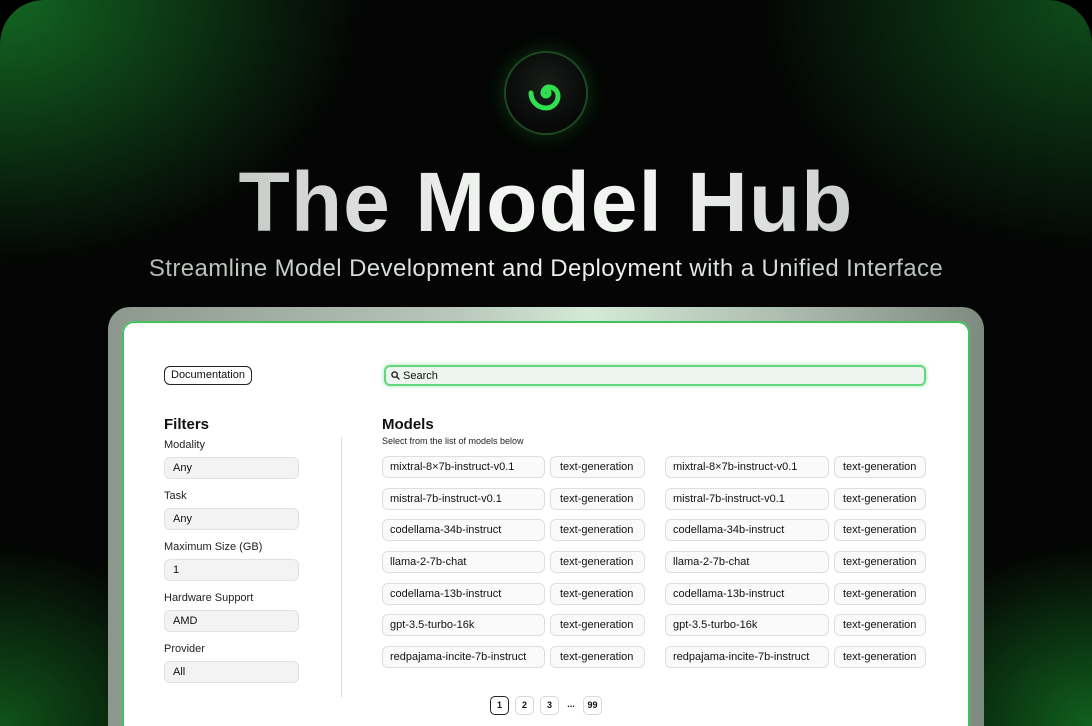 Image resolution: width=1092 pixels, height=726 pixels. What do you see at coordinates (499, 705) in the screenshot?
I see `page-button-1: 1` at bounding box center [499, 705].